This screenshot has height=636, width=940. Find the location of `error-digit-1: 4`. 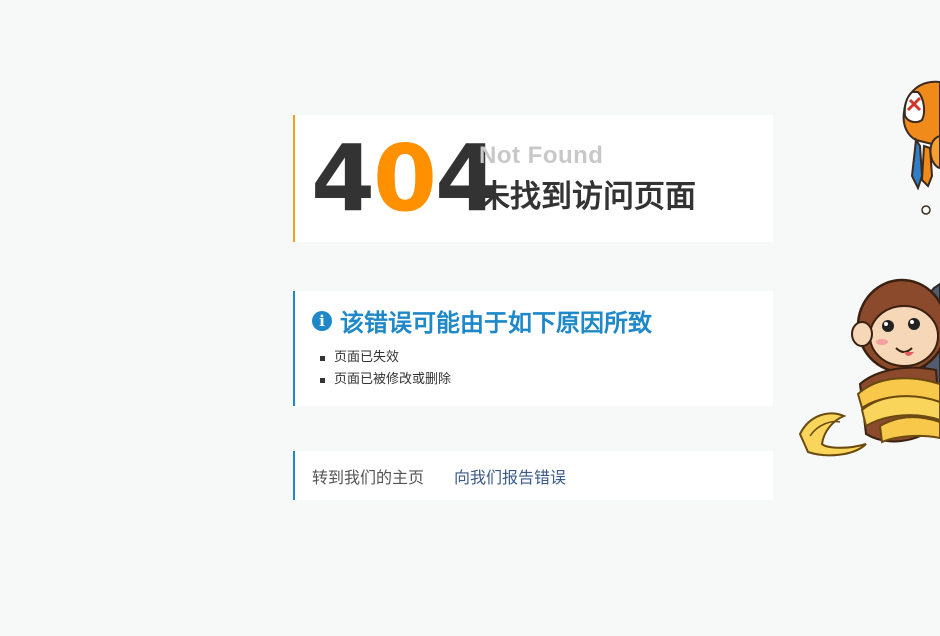

error-digit-1: 4 is located at coordinates (343, 178).